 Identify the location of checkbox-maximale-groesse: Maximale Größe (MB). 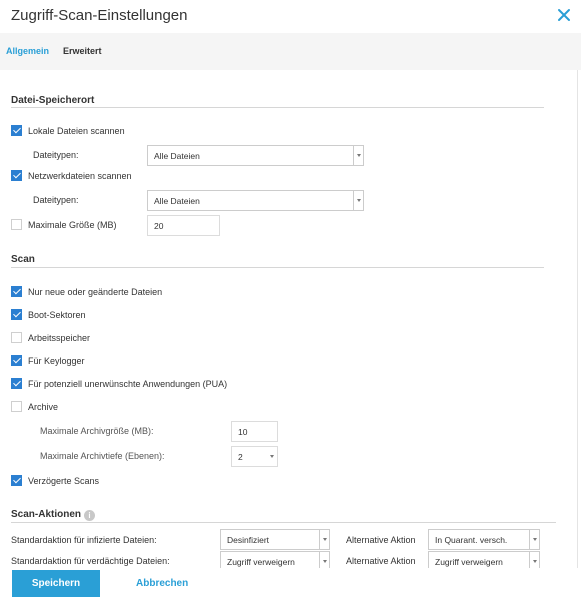
(64, 224).